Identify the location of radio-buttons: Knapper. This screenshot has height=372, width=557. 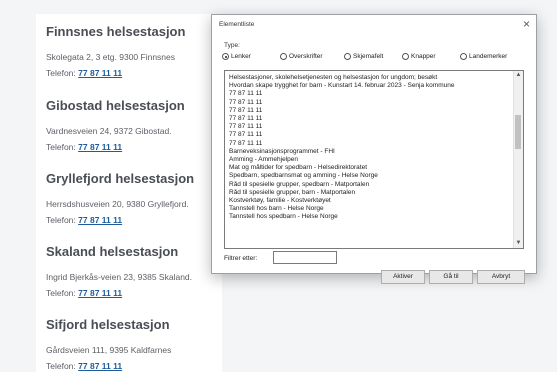
(419, 56).